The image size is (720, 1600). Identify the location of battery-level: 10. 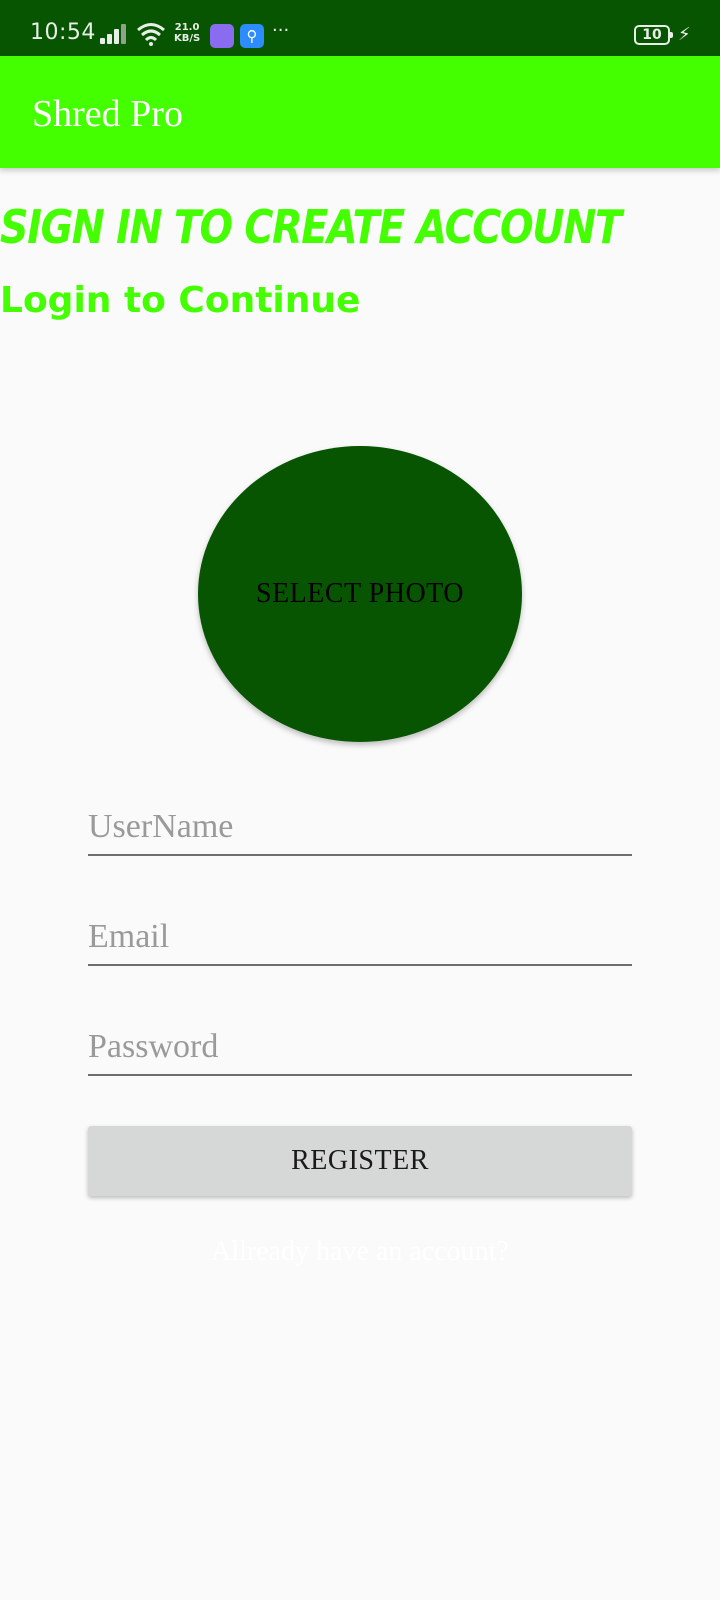
(652, 35).